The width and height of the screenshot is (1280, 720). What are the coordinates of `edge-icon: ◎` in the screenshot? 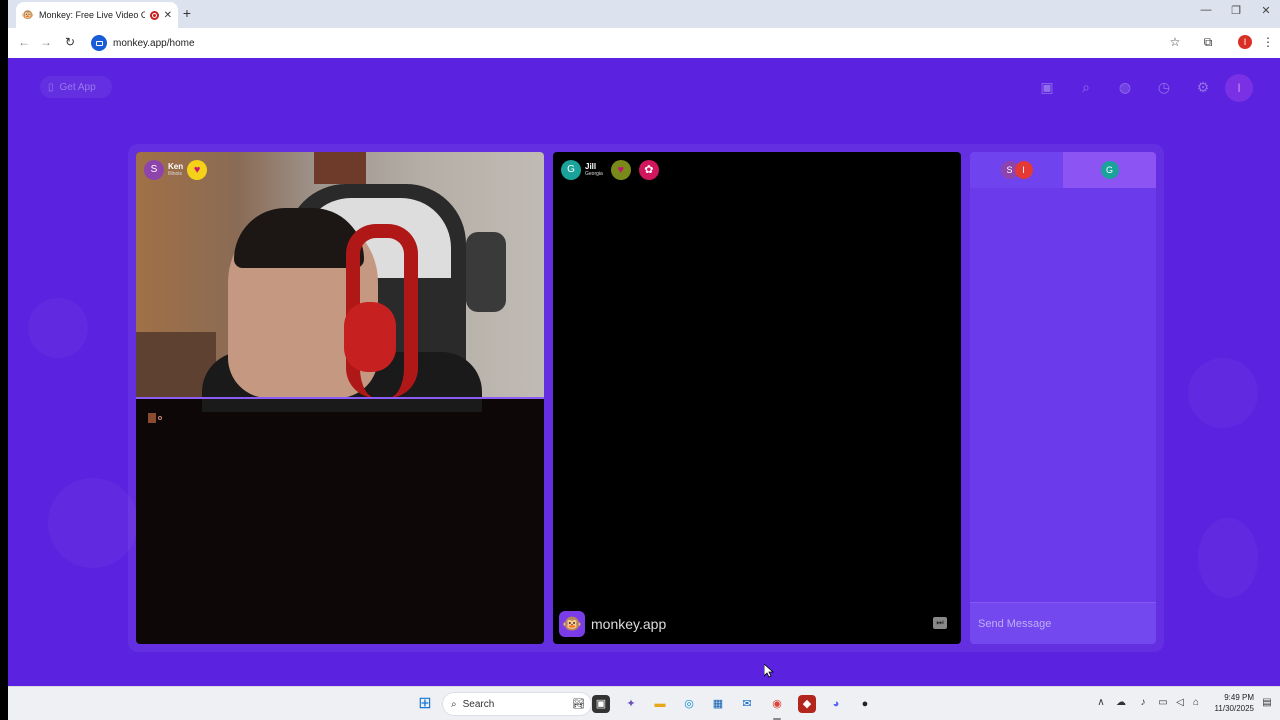 It's located at (689, 704).